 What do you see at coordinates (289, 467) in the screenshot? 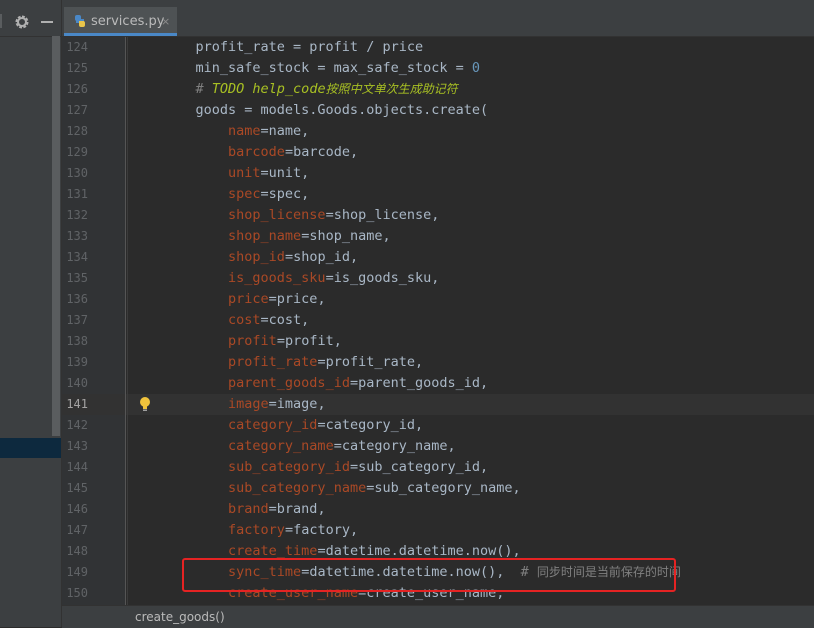
I see `code-token: sub_category_id` at bounding box center [289, 467].